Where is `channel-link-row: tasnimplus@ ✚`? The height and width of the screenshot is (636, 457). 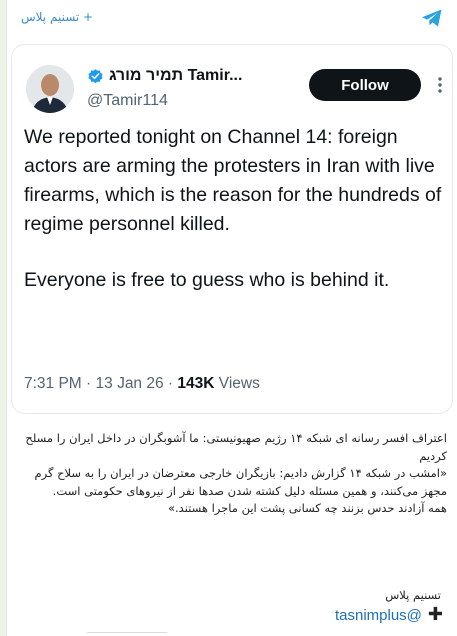 channel-link-row: tasnimplus@ ✚ is located at coordinates (389, 615).